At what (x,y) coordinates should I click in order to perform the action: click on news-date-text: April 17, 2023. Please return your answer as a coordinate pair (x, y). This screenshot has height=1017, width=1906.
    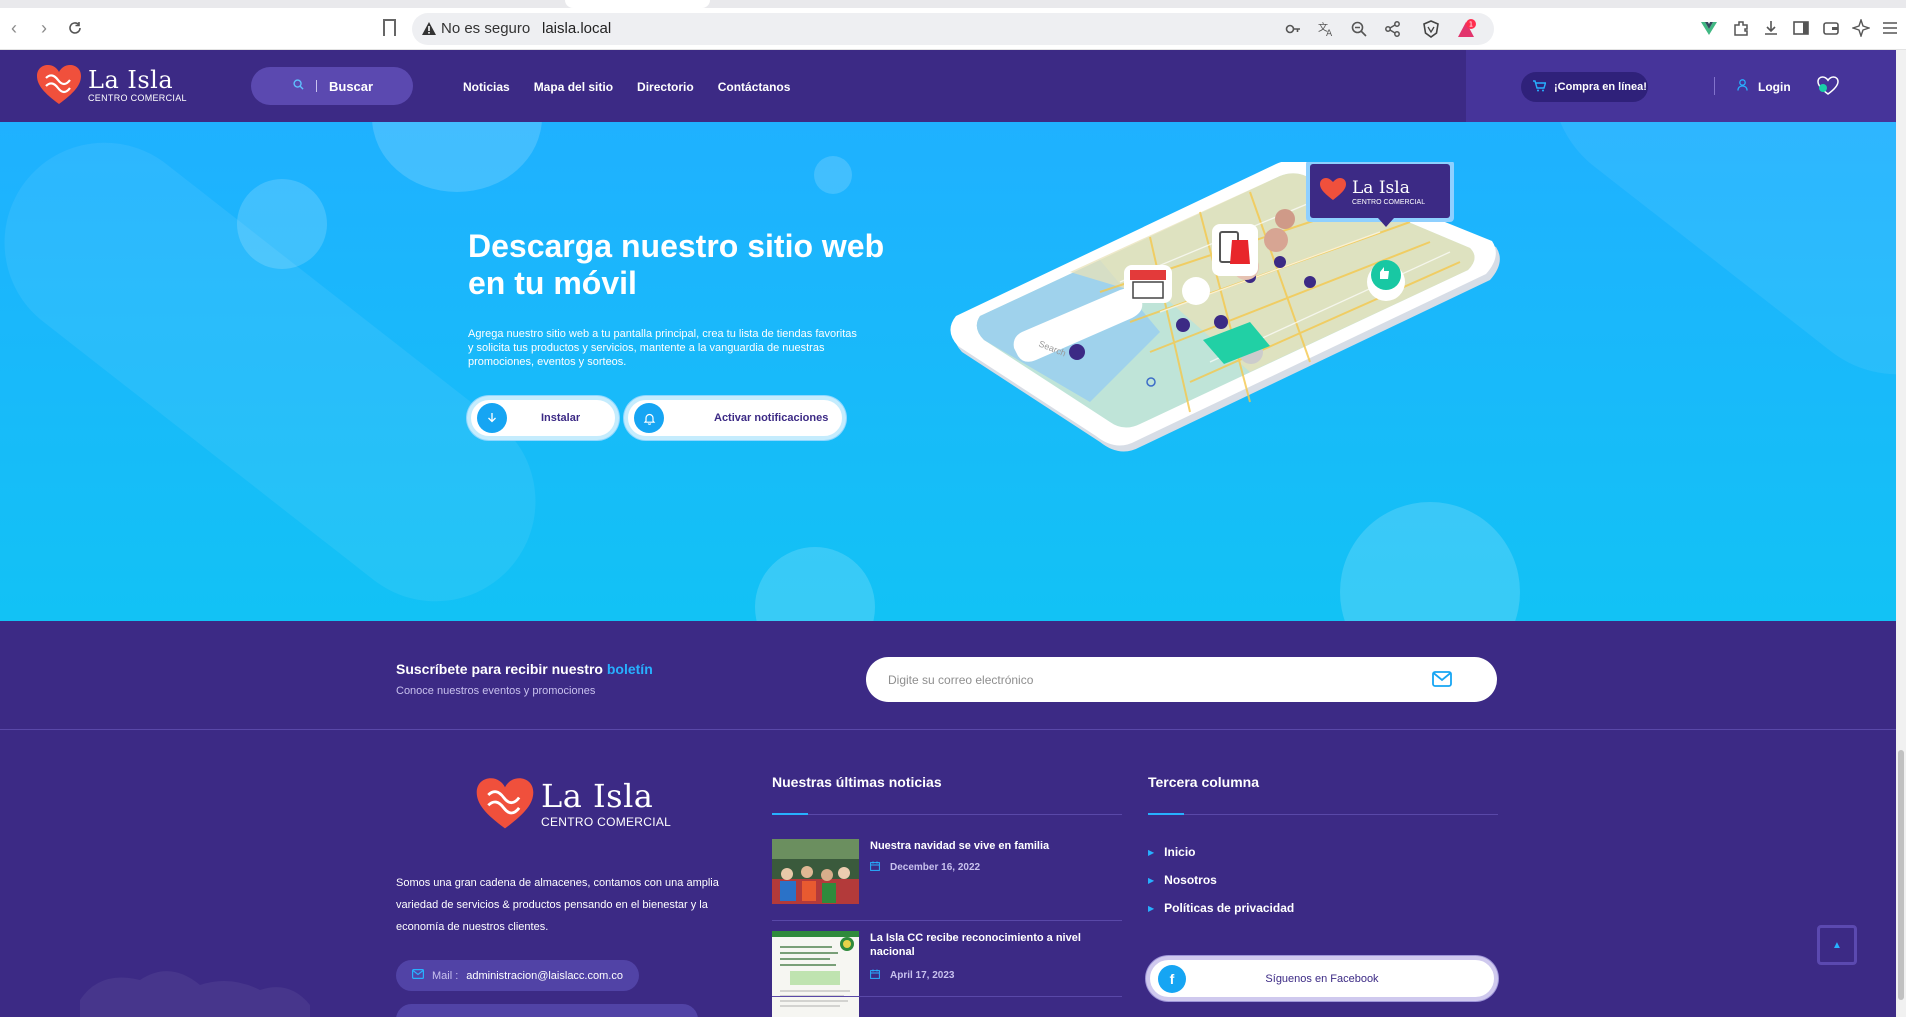
    Looking at the image, I should click on (922, 975).